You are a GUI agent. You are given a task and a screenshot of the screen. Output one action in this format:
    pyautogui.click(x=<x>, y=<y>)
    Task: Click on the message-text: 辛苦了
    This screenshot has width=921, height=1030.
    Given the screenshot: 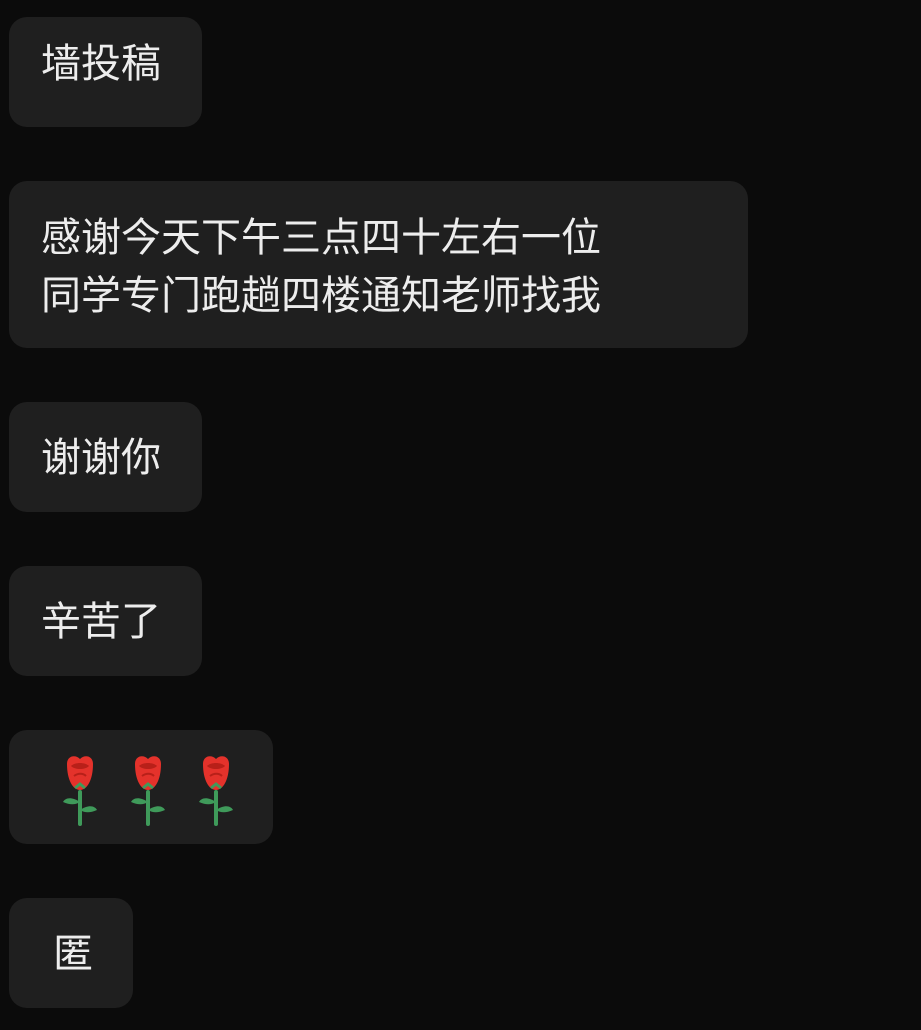 What is the action you would take?
    pyautogui.click(x=101, y=622)
    